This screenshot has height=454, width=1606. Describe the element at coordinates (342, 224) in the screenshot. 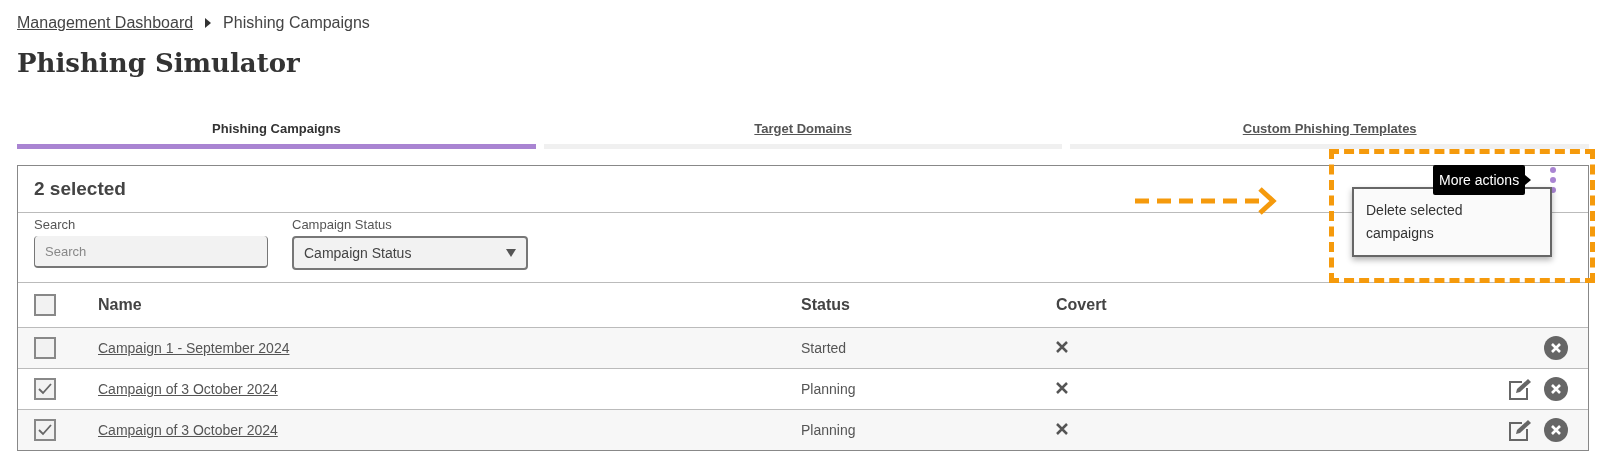

I see `field-label: Campaign Status` at that location.